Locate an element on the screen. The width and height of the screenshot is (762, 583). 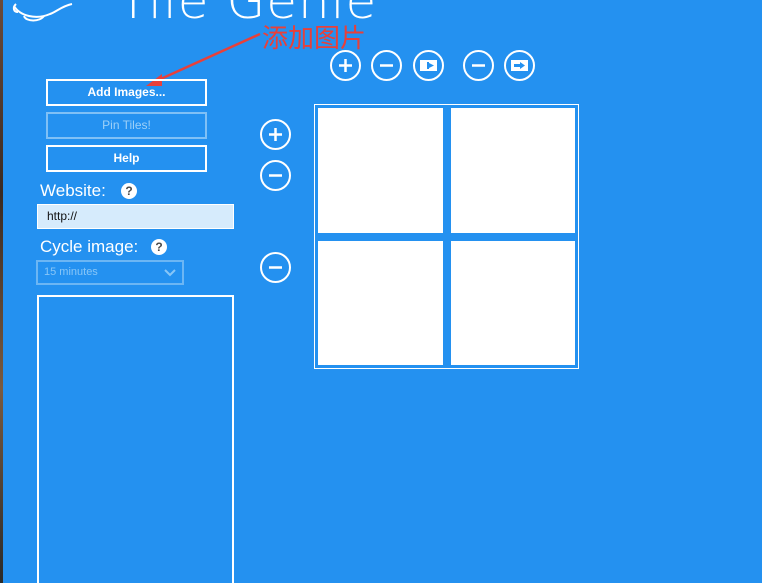
image-list is located at coordinates (135, 439).